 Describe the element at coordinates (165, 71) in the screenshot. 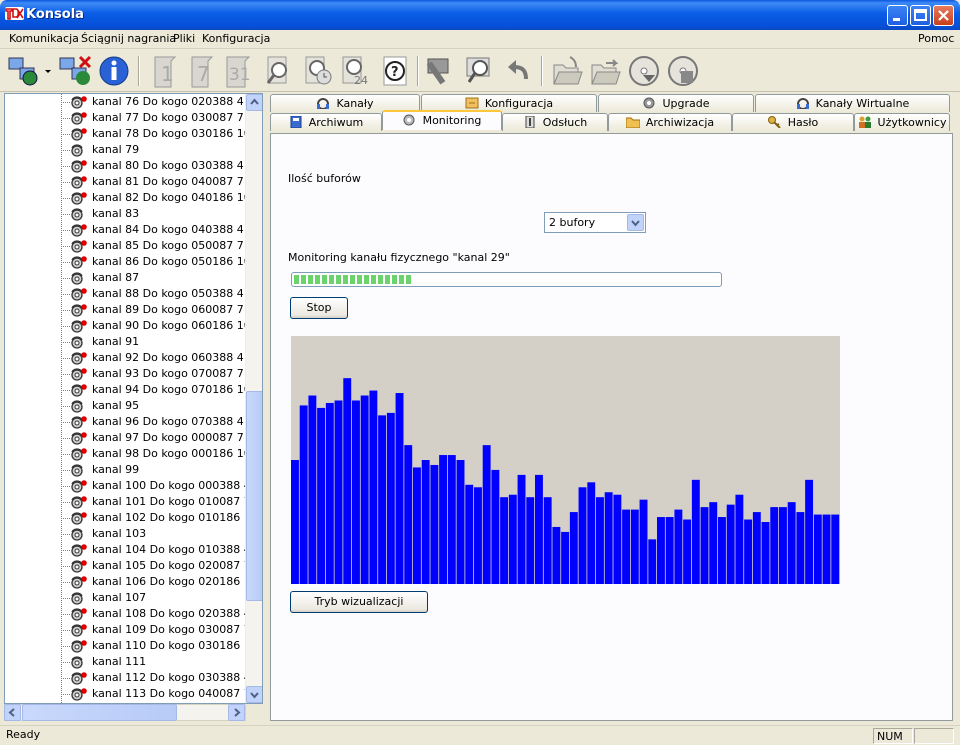

I see `day-1-icon: 1` at that location.